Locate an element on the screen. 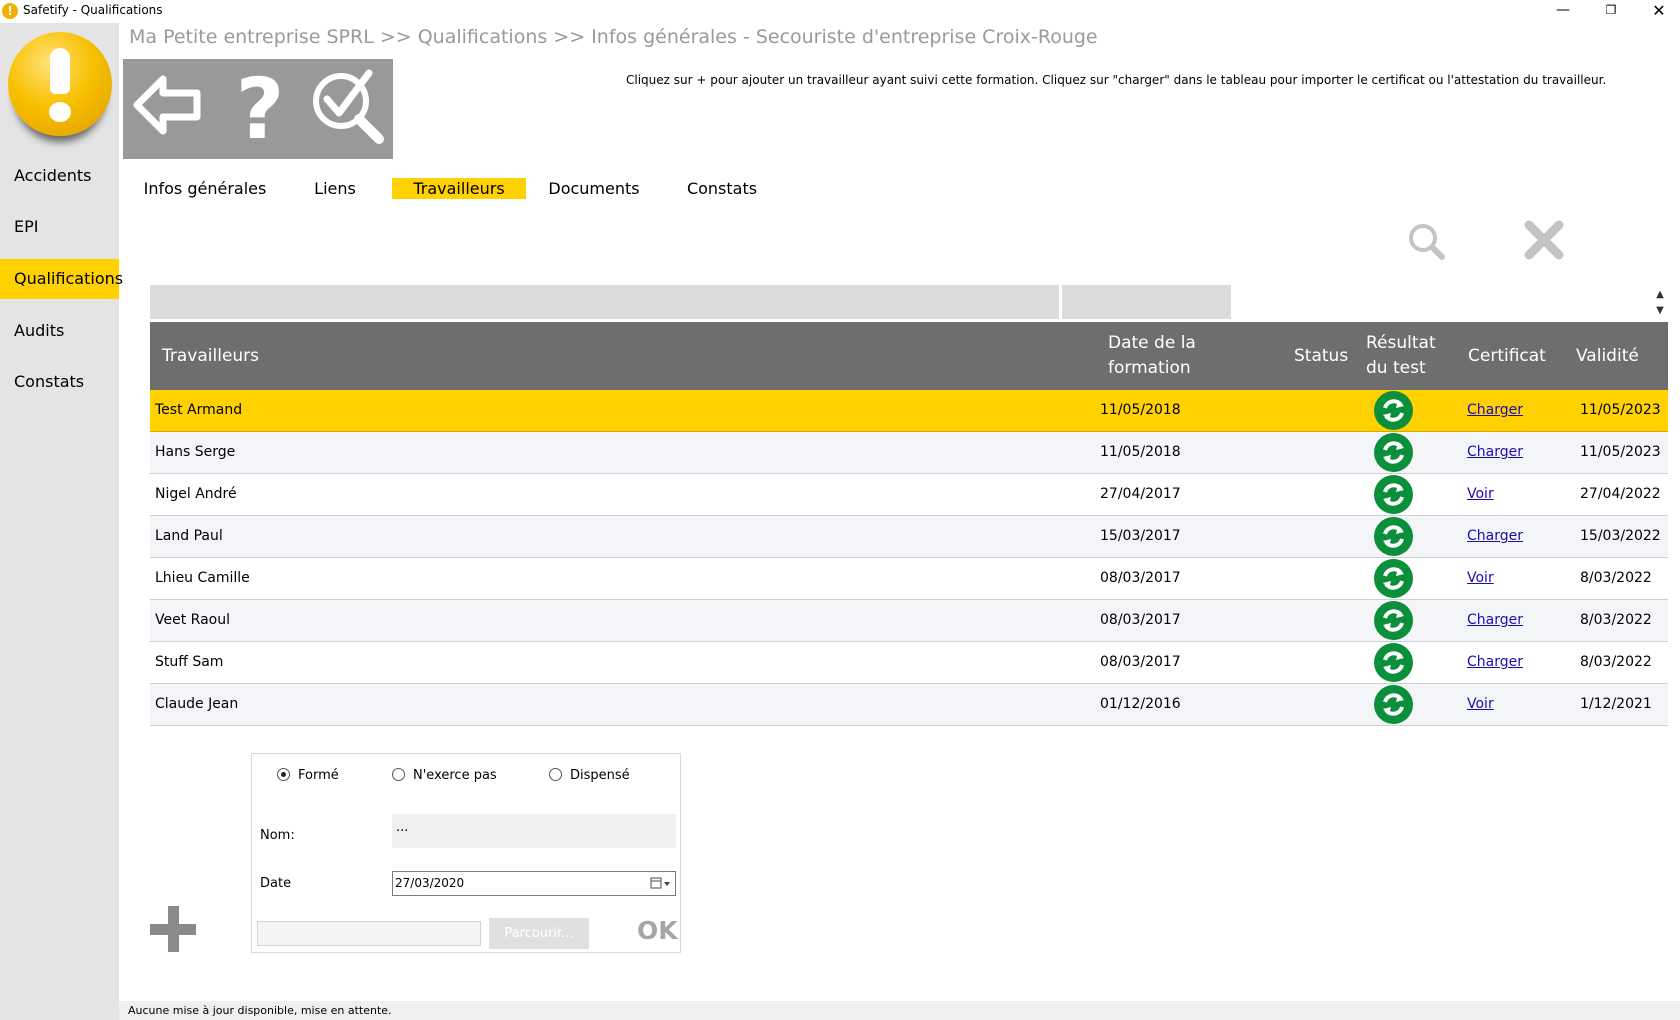 The image size is (1680, 1020). table-row: Lhieu Camille 08/03/2017 Voir 8/03/2022 is located at coordinates (909, 579).